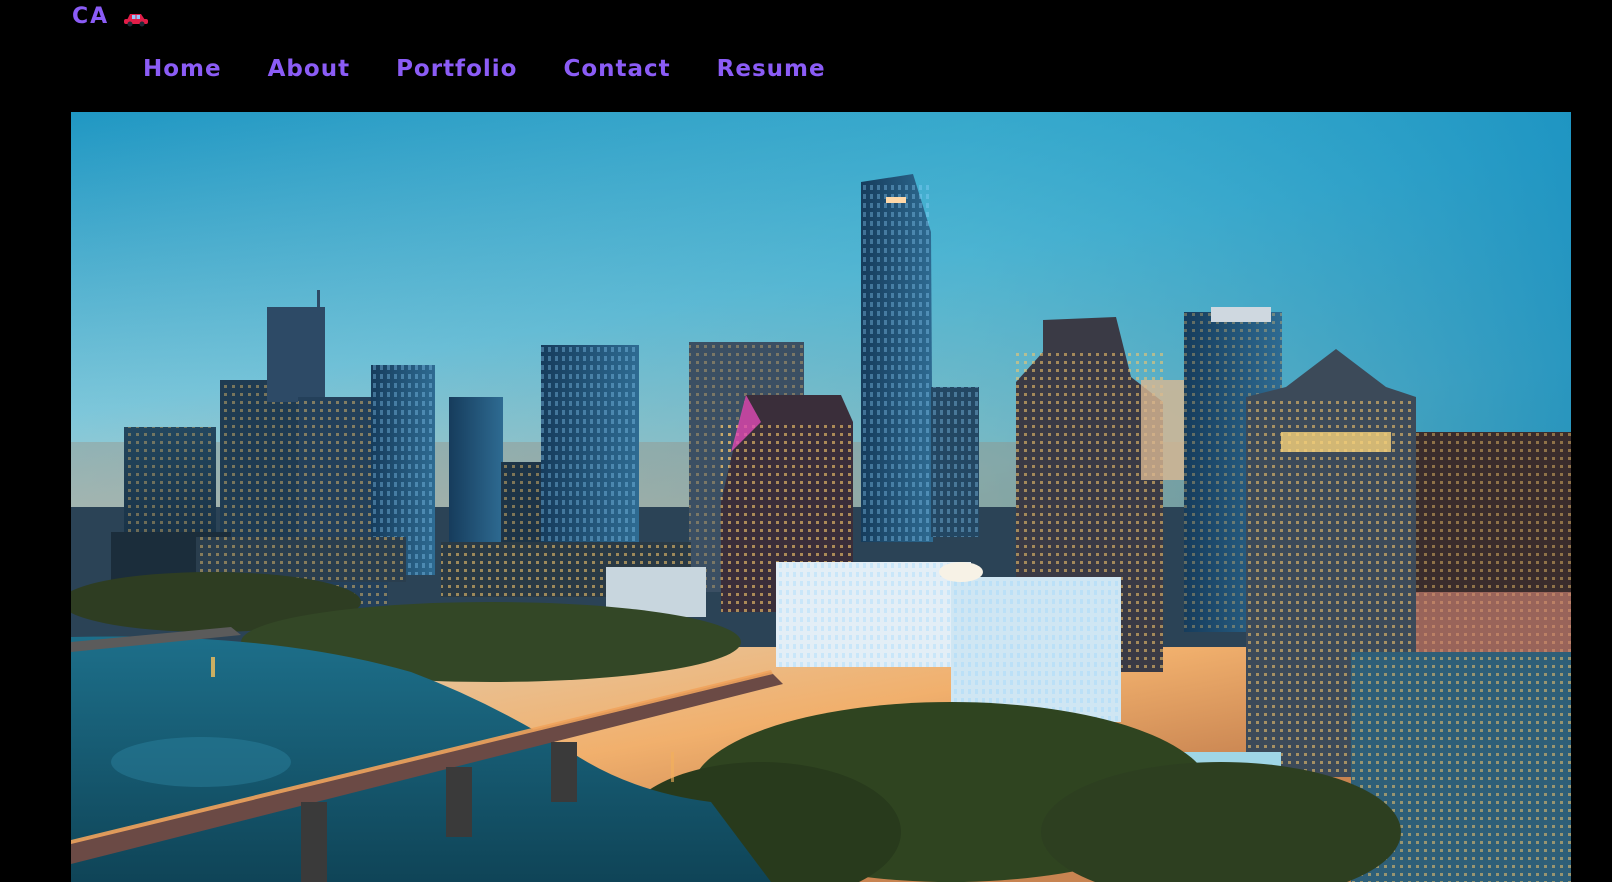 Image resolution: width=1612 pixels, height=882 pixels. What do you see at coordinates (90, 16) in the screenshot?
I see `brand-logo-text: CA` at bounding box center [90, 16].